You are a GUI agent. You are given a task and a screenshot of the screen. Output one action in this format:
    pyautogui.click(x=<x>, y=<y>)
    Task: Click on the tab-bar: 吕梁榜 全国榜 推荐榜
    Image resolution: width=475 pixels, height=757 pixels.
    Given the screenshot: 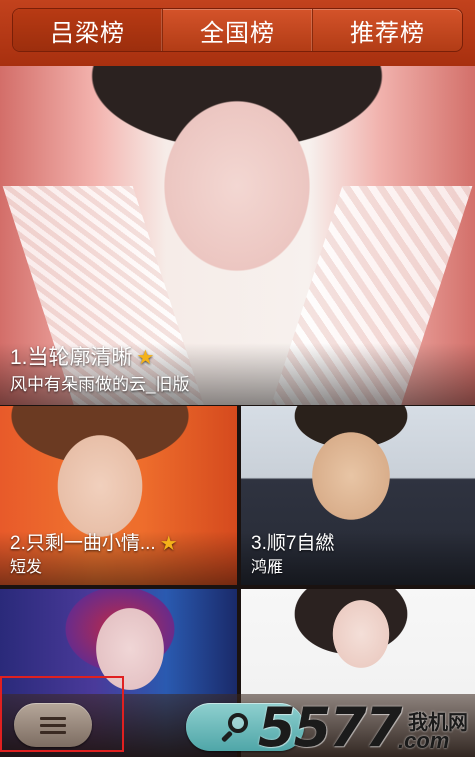 What is the action you would take?
    pyautogui.click(x=237, y=33)
    